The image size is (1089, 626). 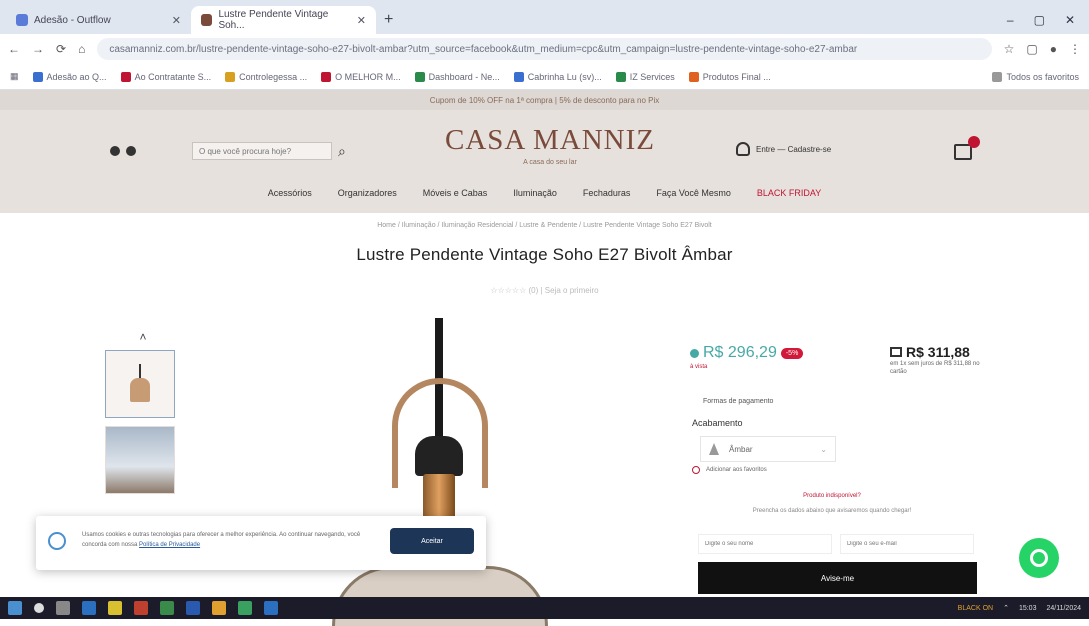 I want to click on wifi-icon: ⌃, so click(x=1006, y=608).